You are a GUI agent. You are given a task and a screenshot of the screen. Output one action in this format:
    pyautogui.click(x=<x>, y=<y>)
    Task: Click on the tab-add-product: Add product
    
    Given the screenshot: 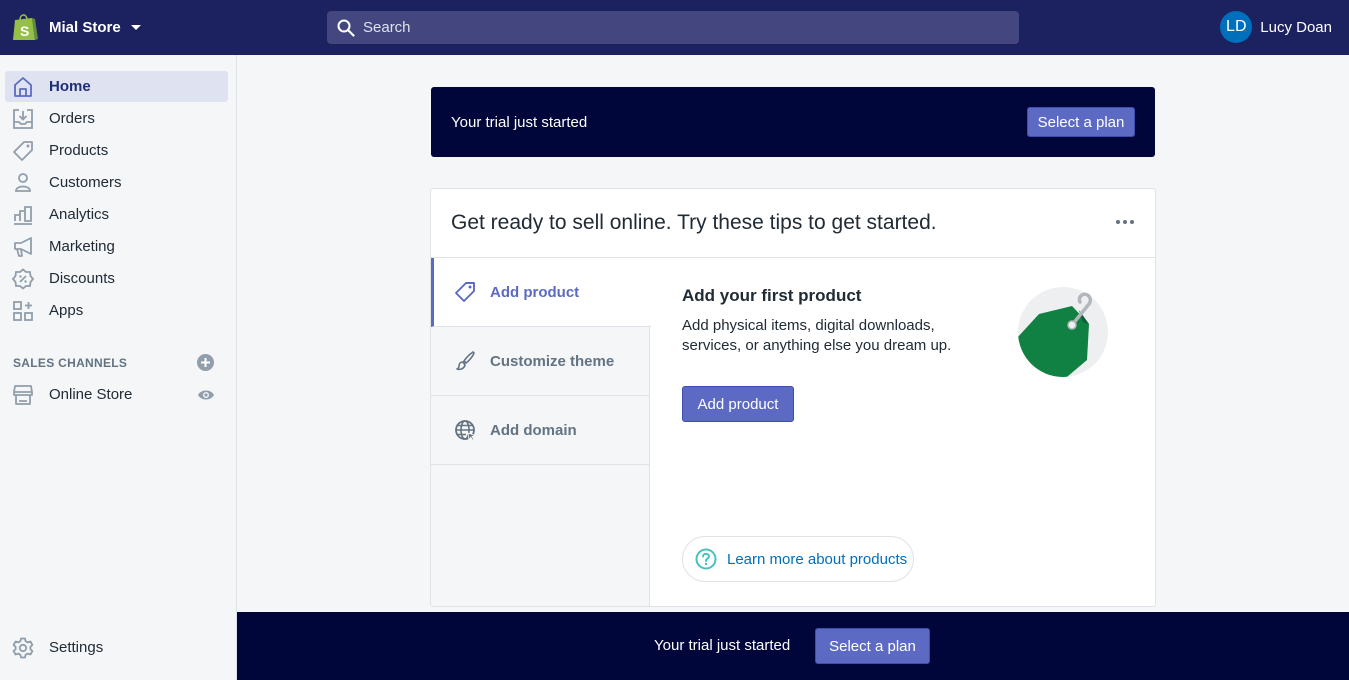 What is the action you would take?
    pyautogui.click(x=541, y=292)
    